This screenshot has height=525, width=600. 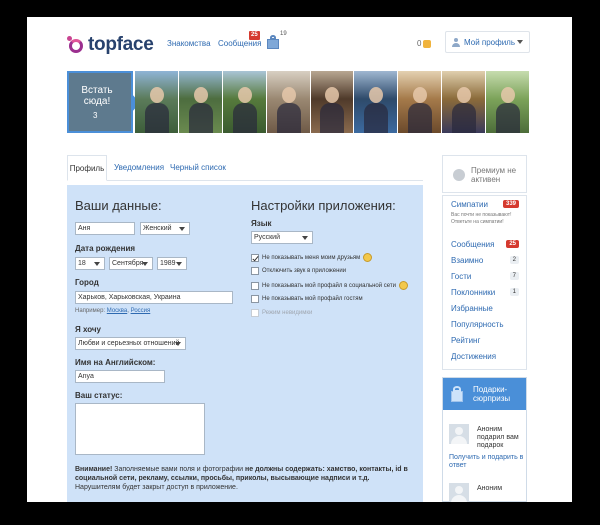 What do you see at coordinates (117, 311) in the screenshot?
I see `city-example-moscow-link: Москва` at bounding box center [117, 311].